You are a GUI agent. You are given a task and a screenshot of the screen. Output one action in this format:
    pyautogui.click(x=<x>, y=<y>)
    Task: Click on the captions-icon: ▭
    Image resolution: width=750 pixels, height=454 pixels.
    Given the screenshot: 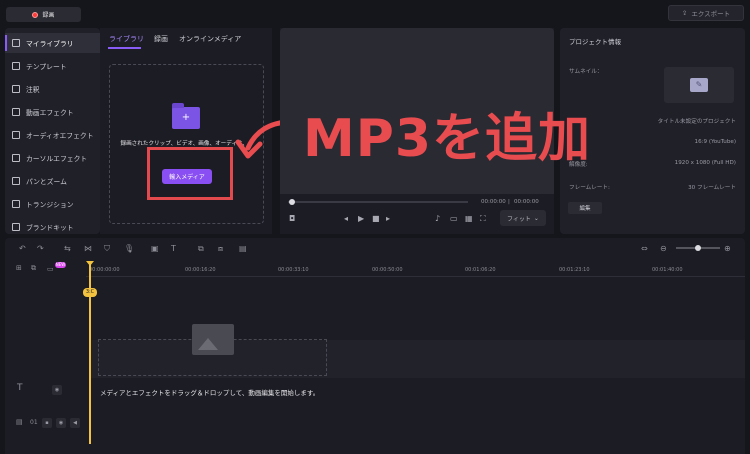 What is the action you would take?
    pyautogui.click(x=454, y=218)
    